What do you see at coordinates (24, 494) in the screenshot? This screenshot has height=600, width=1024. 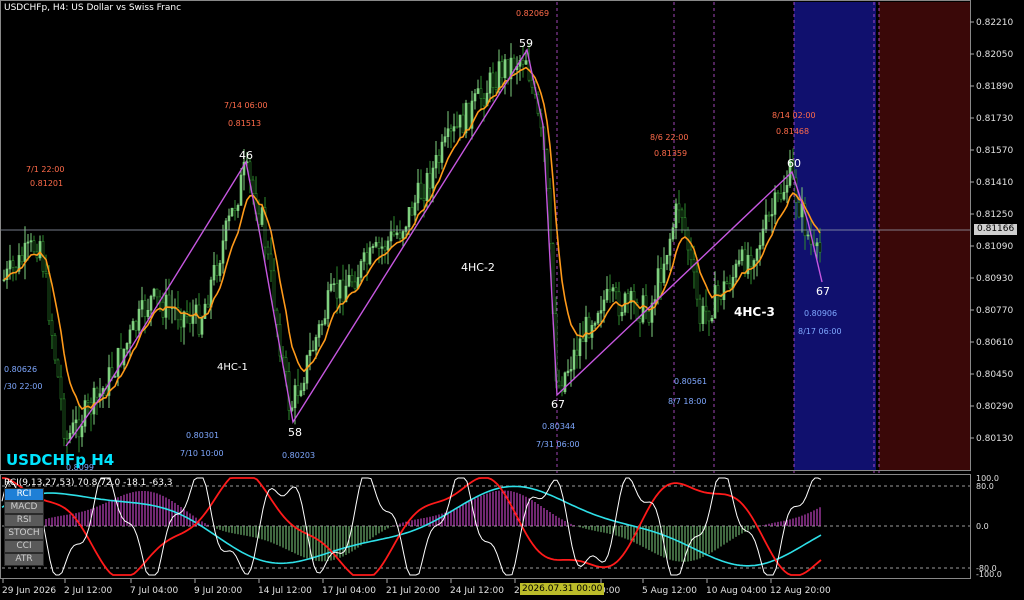 I see `rci-button: RCI` at bounding box center [24, 494].